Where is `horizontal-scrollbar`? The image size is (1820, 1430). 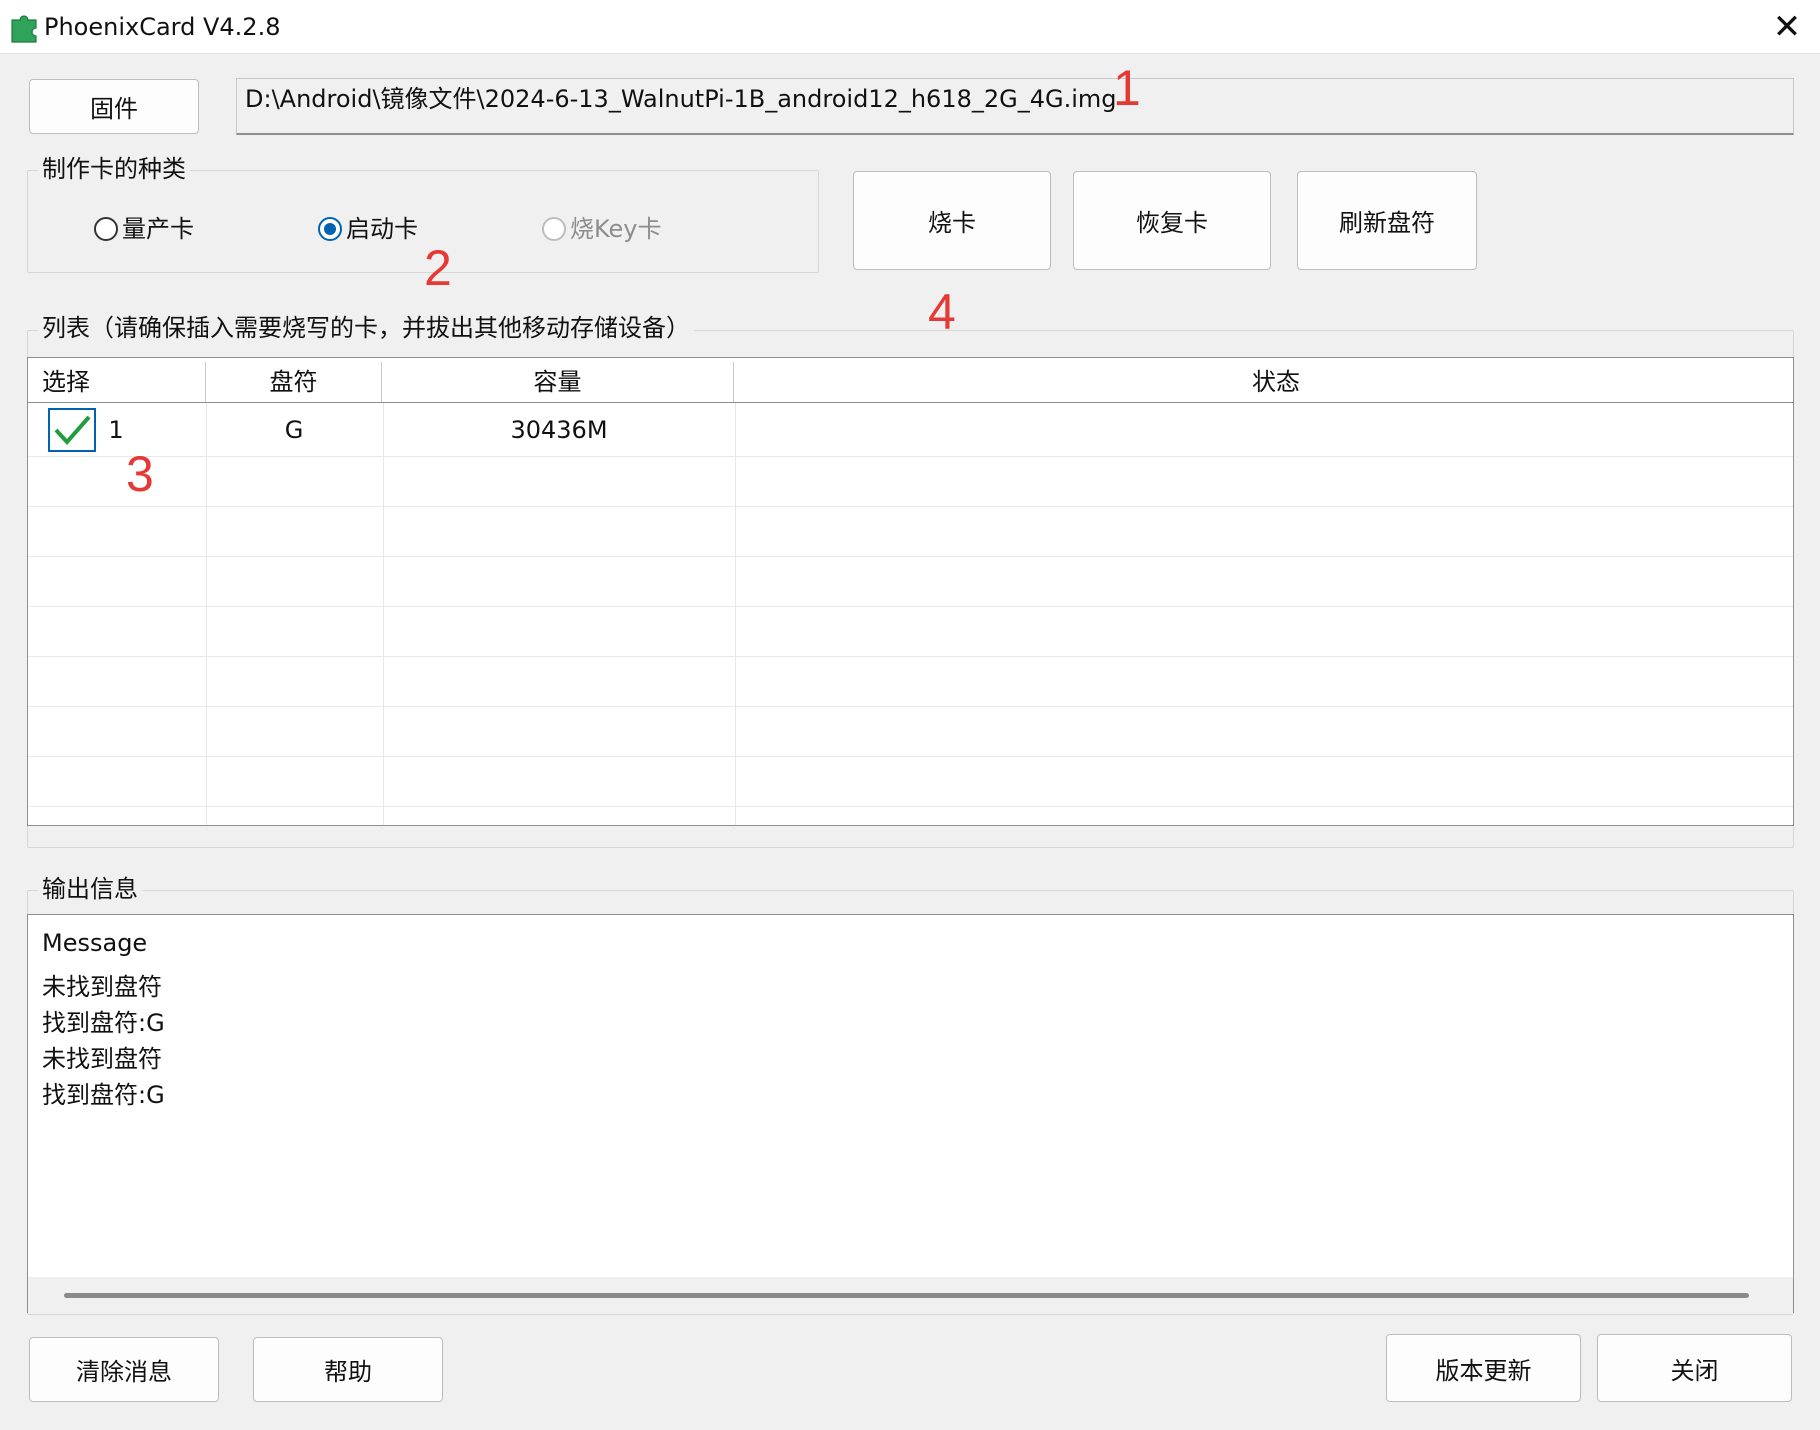 horizontal-scrollbar is located at coordinates (910, 1295).